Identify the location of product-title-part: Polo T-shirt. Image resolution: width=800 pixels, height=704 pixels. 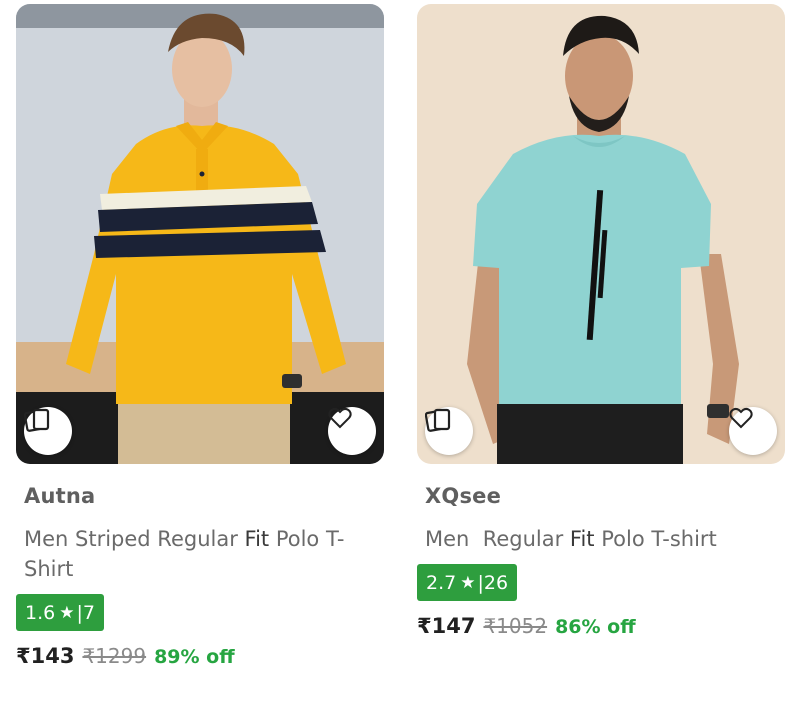
(655, 539).